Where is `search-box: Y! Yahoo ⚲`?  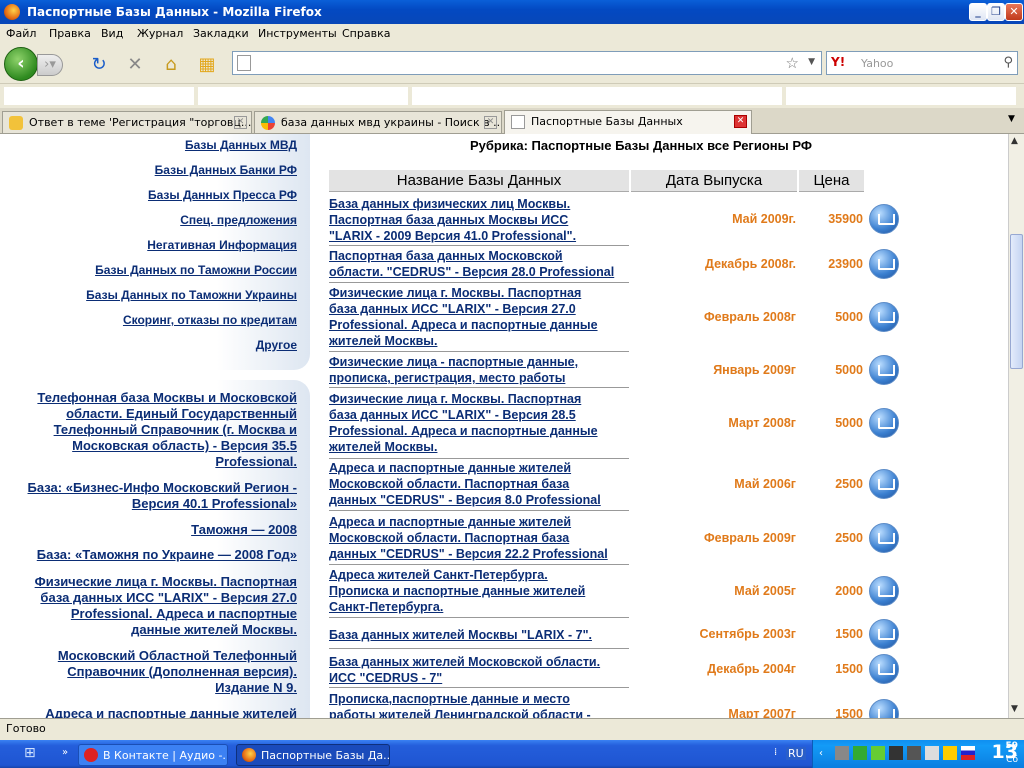 search-box: Y! Yahoo ⚲ is located at coordinates (922, 63).